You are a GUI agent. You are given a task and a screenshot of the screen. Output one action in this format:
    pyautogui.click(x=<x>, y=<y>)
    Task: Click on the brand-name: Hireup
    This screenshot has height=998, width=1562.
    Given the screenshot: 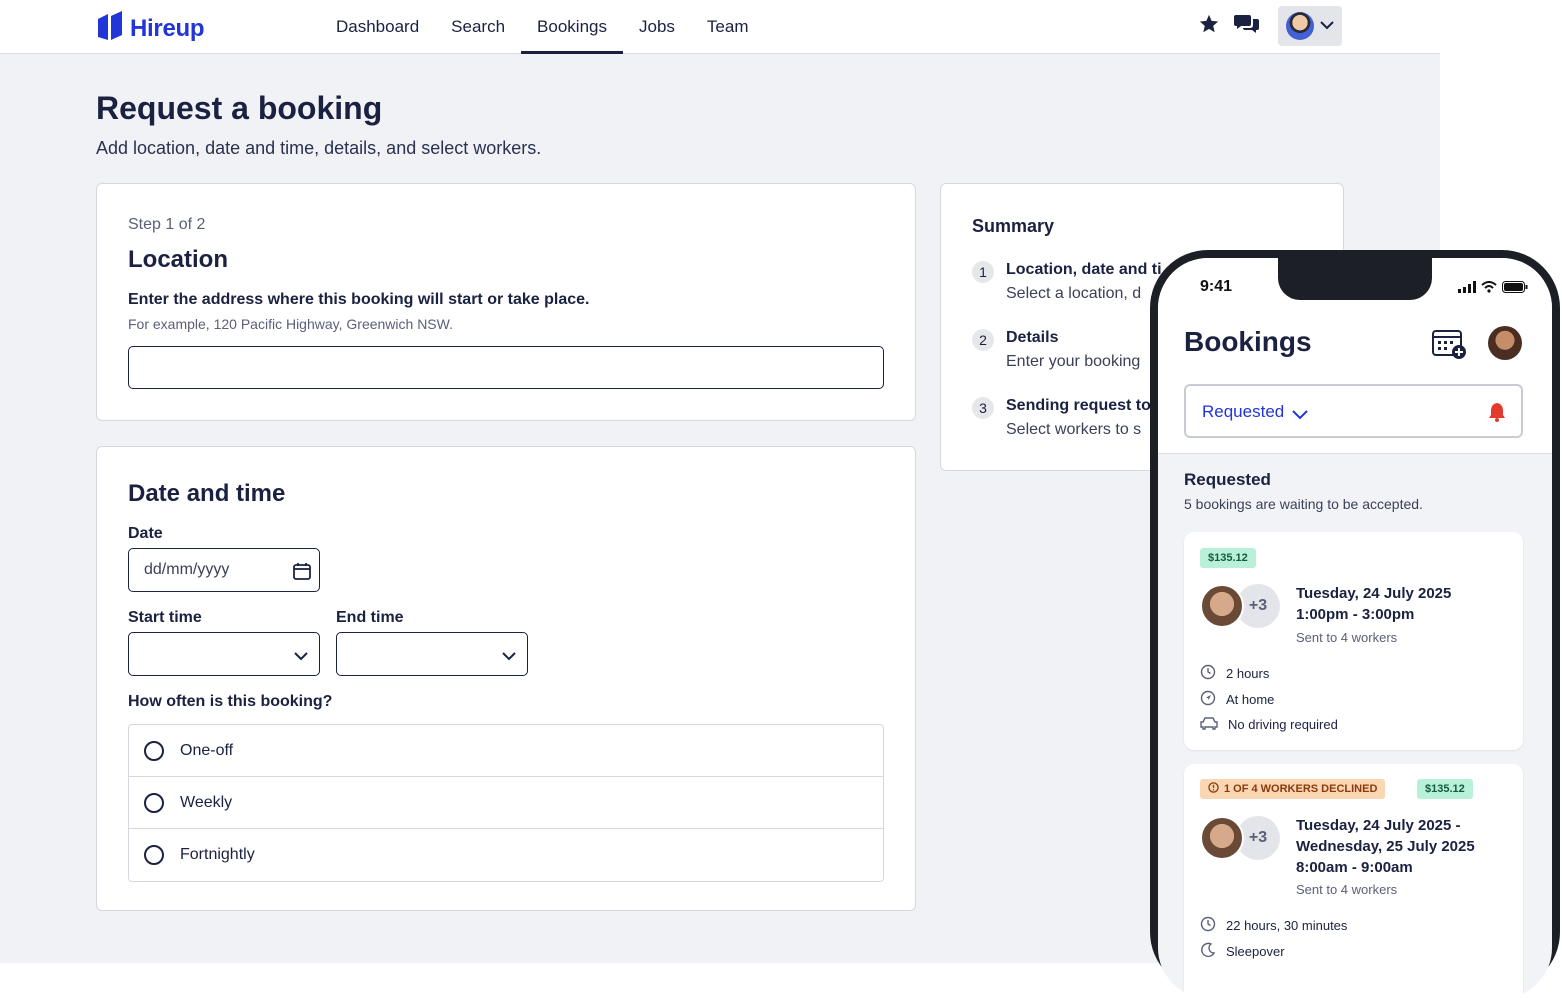 What is the action you would take?
    pyautogui.click(x=167, y=28)
    